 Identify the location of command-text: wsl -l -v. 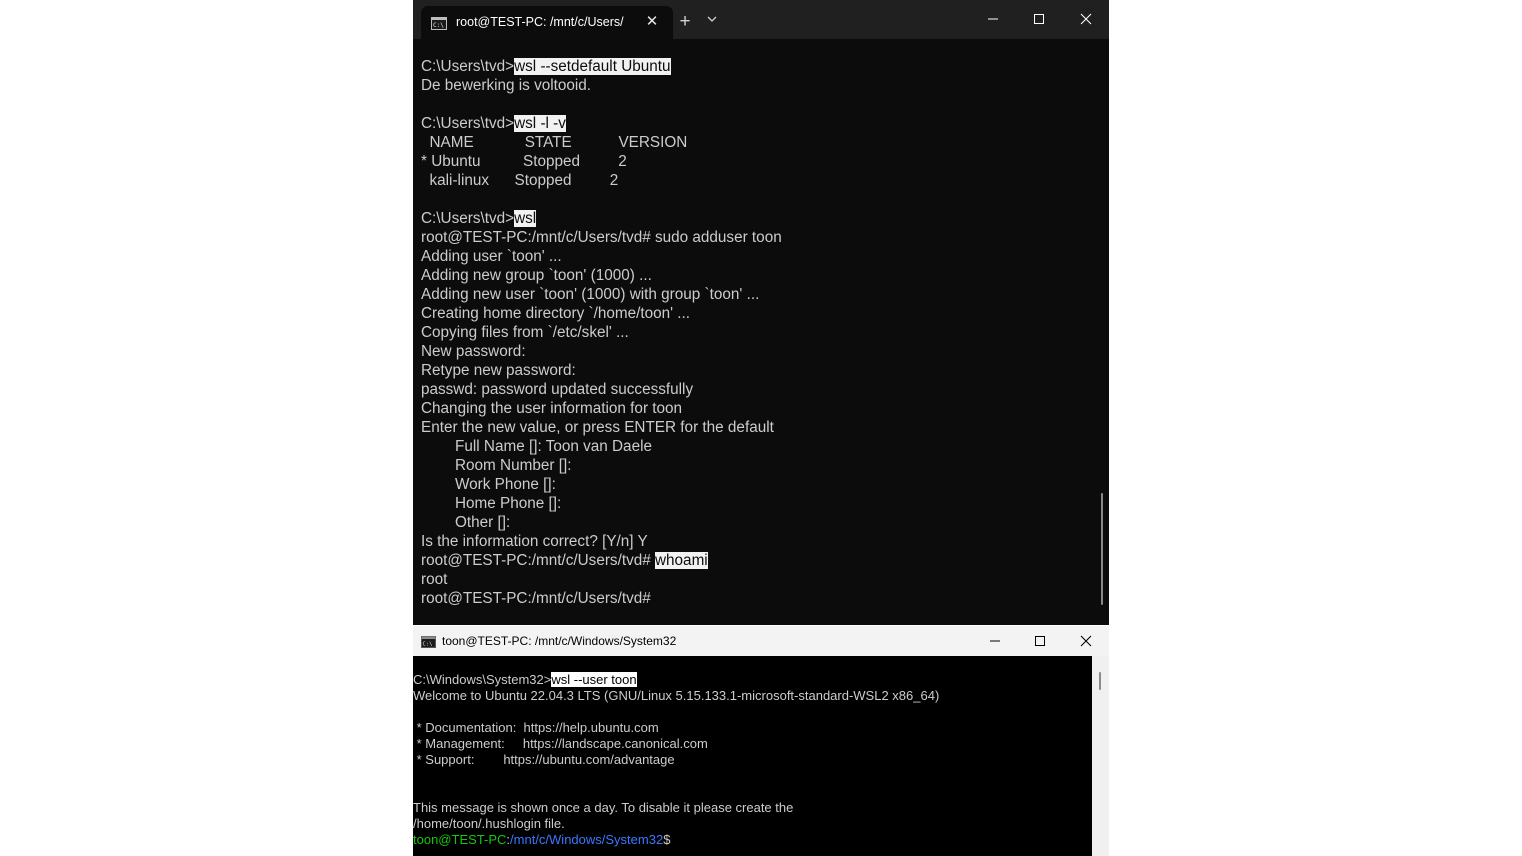
(540, 123).